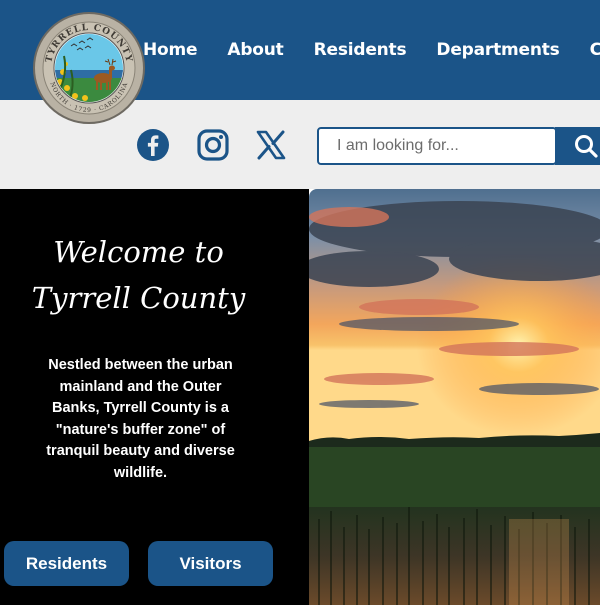 The image size is (600, 605). What do you see at coordinates (140, 408) in the screenshot?
I see `hero-description-line: Banks, Tyrrell County is a` at bounding box center [140, 408].